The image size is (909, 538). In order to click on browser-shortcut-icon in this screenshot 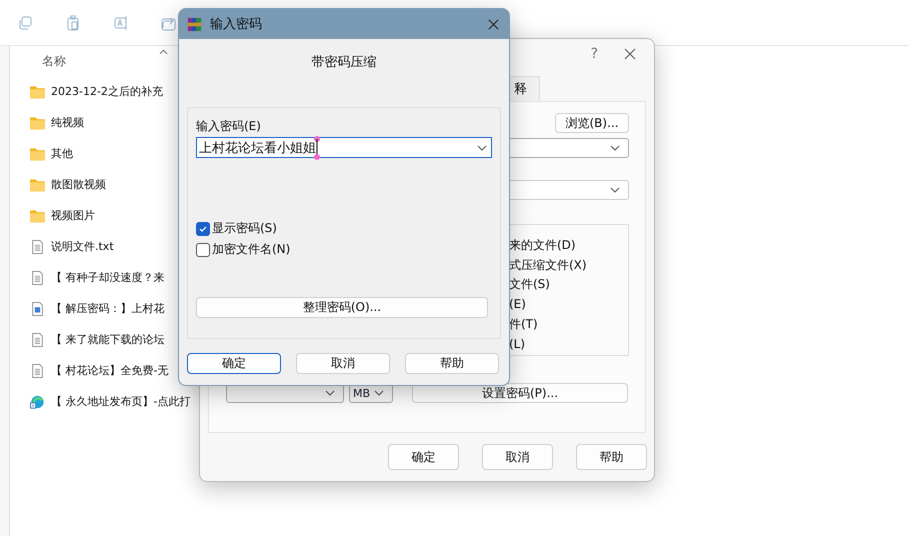, I will do `click(37, 401)`.